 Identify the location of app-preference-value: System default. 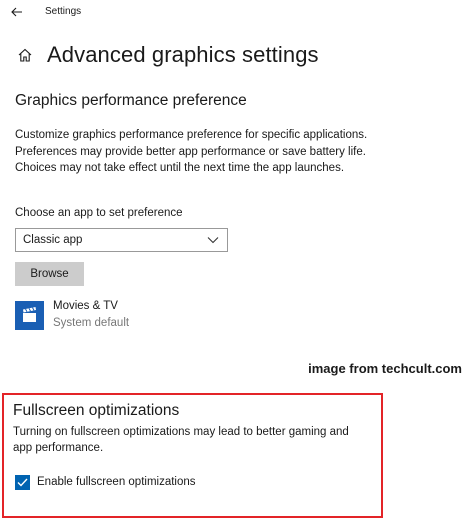
(91, 323).